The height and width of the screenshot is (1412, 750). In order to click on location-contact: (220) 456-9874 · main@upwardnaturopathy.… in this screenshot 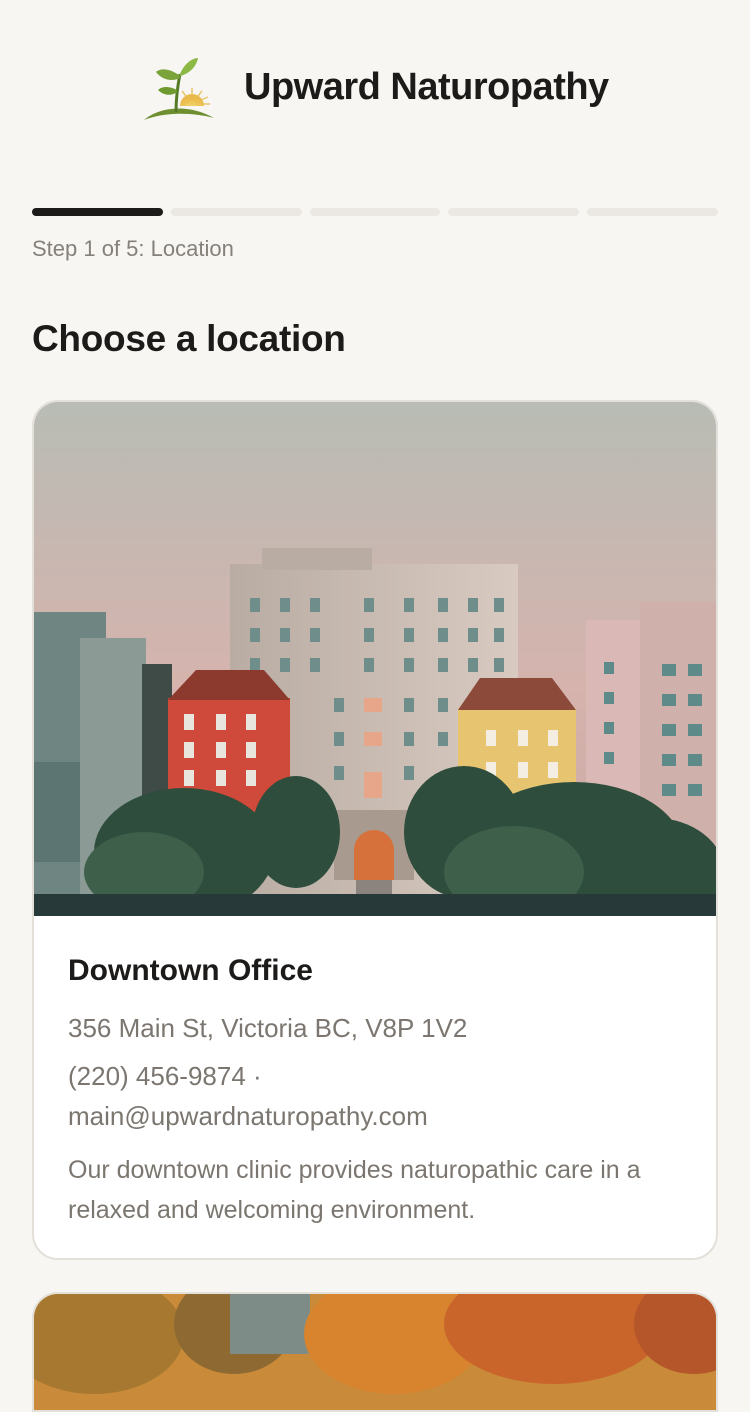, I will do `click(378, 1096)`.